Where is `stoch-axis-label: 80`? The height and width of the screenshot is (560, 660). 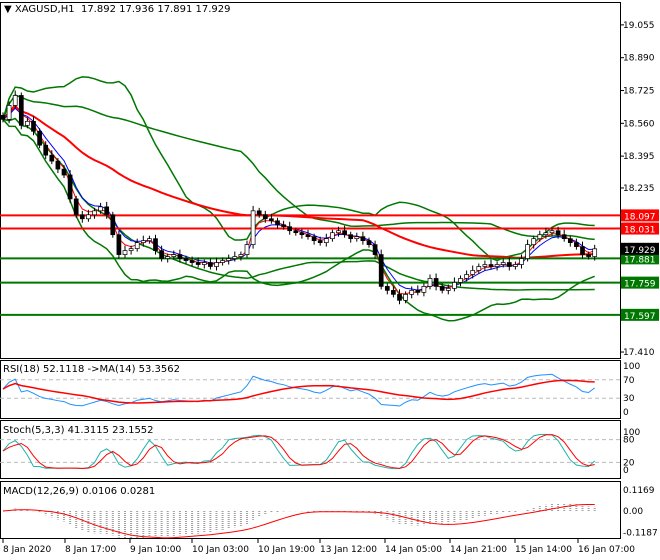 stoch-axis-label: 80 is located at coordinates (629, 441).